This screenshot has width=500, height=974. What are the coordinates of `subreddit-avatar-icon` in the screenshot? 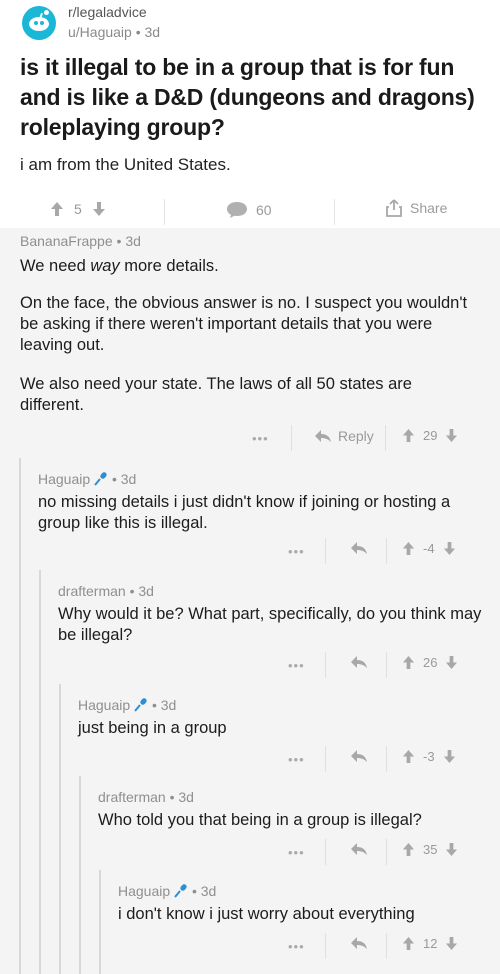 It's located at (39, 23).